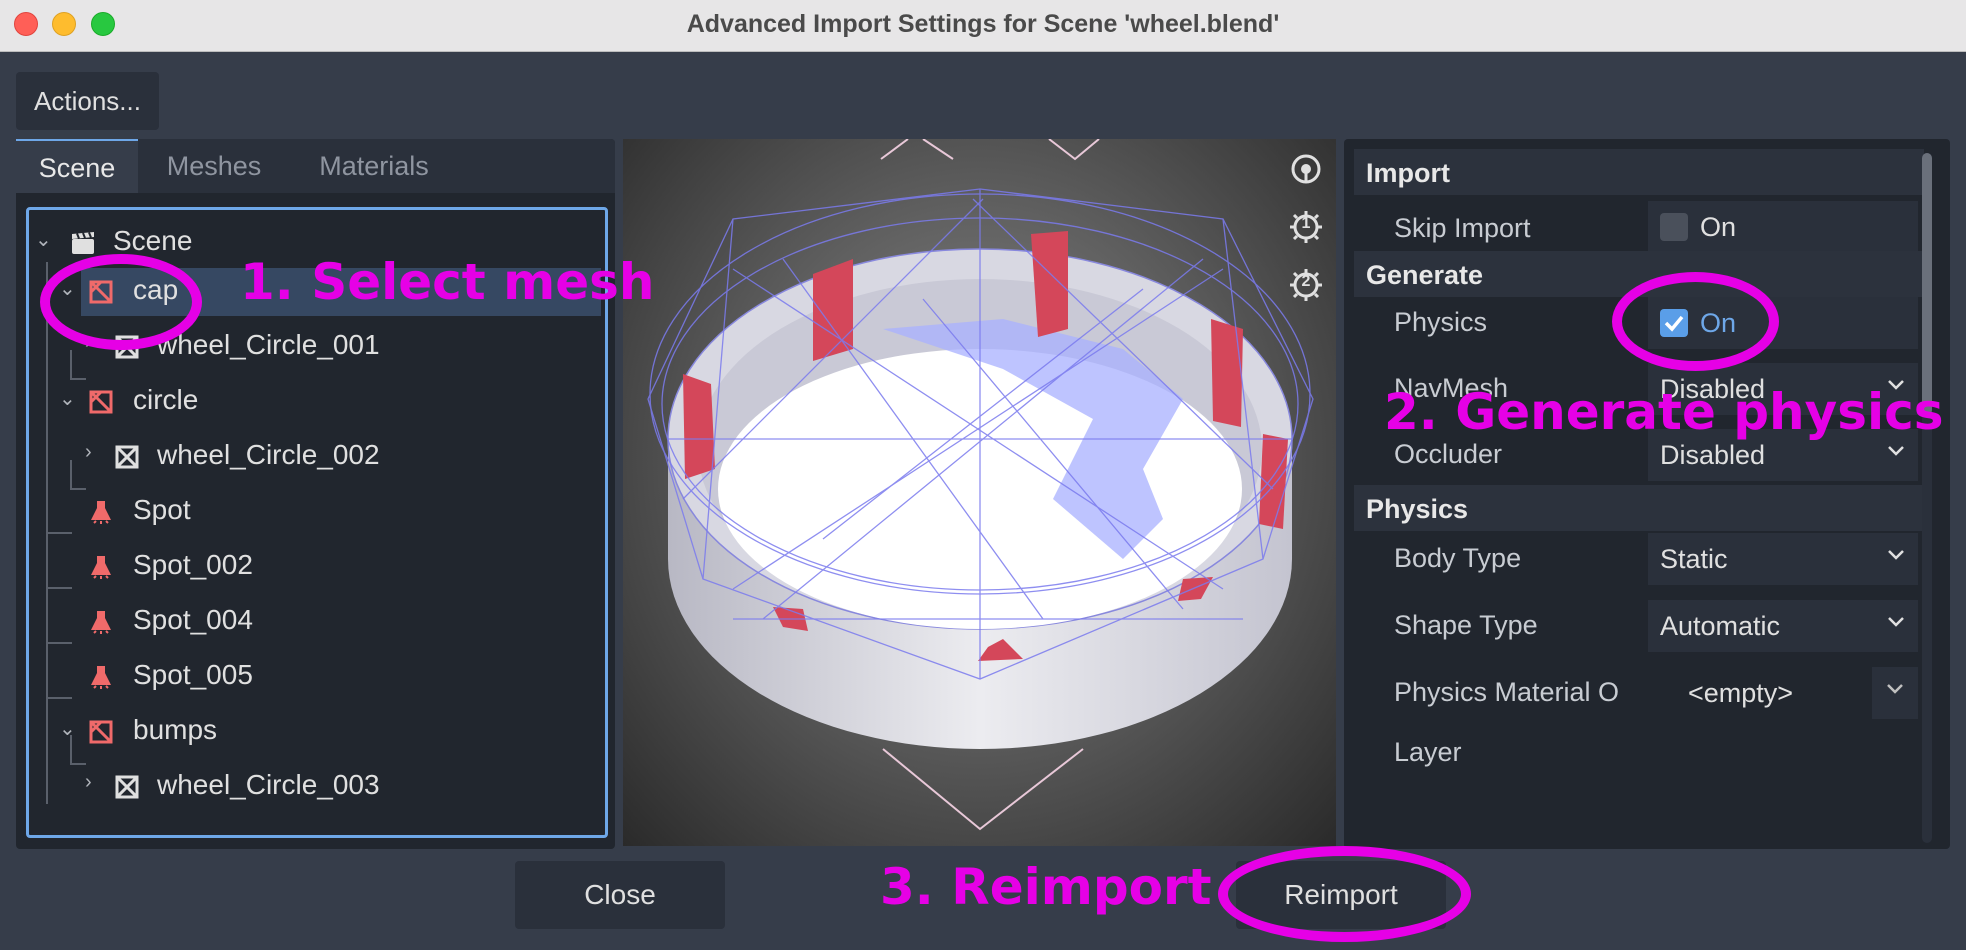 This screenshot has width=1966, height=950. I want to click on shape-type-dropdown: Automatic, so click(1783, 626).